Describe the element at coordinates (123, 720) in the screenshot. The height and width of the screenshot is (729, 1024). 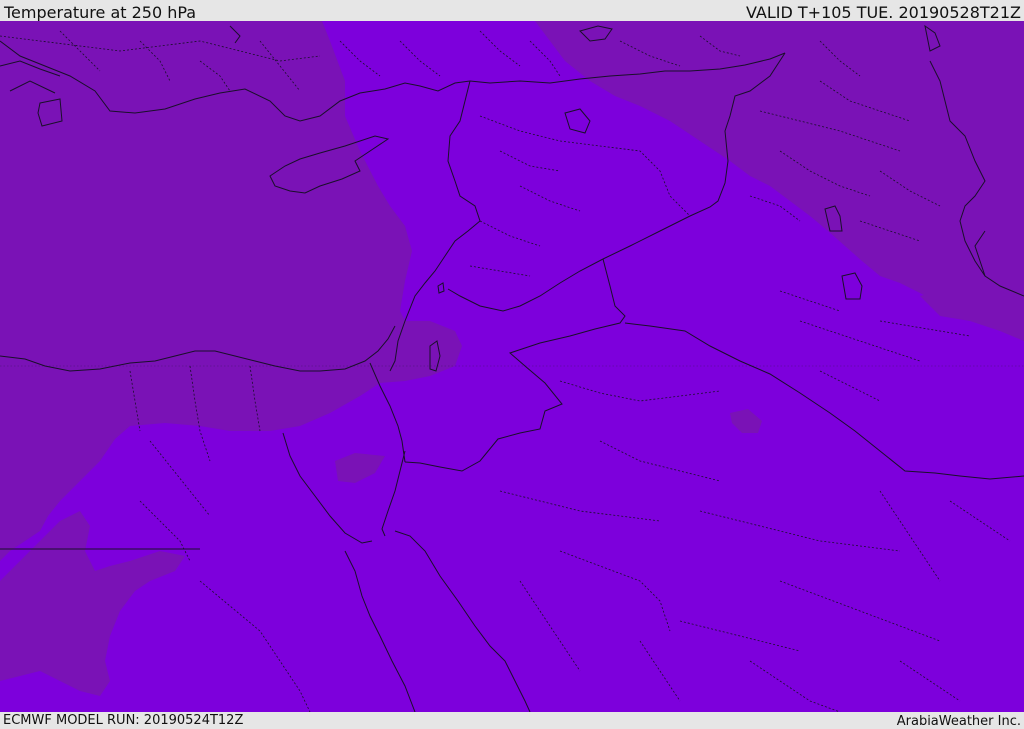
I see `model-run-label: ECMWF MODEL RUN: 20190524T12Z` at that location.